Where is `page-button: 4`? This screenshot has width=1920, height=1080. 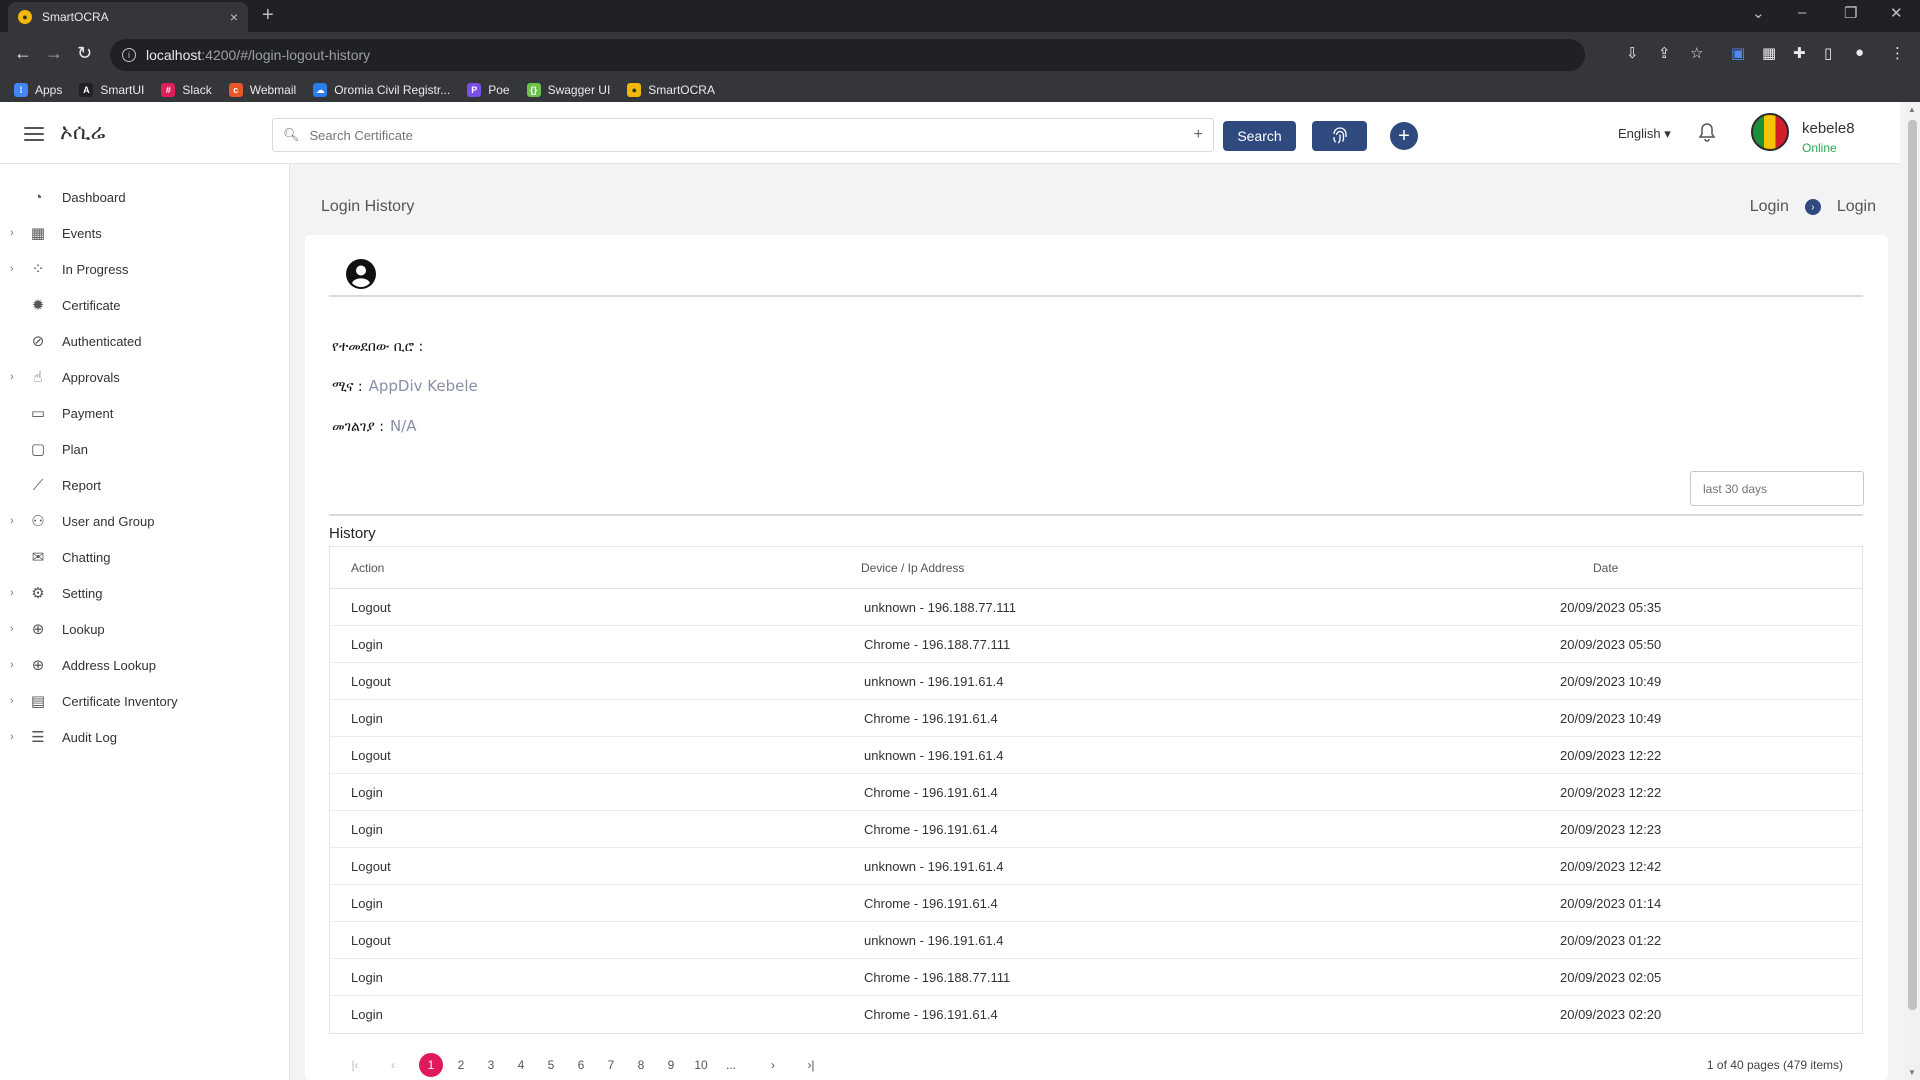 page-button: 4 is located at coordinates (521, 1065).